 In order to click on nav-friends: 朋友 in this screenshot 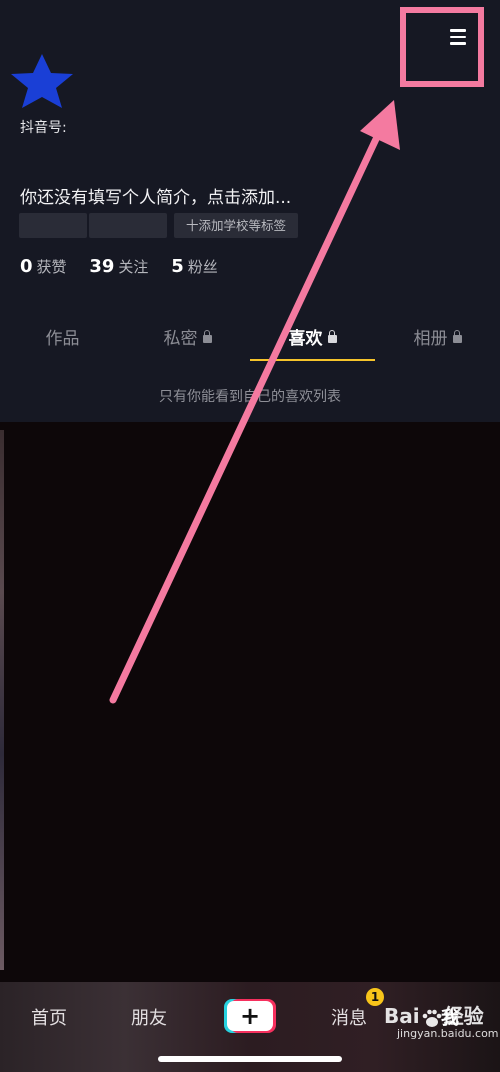, I will do `click(149, 1017)`.